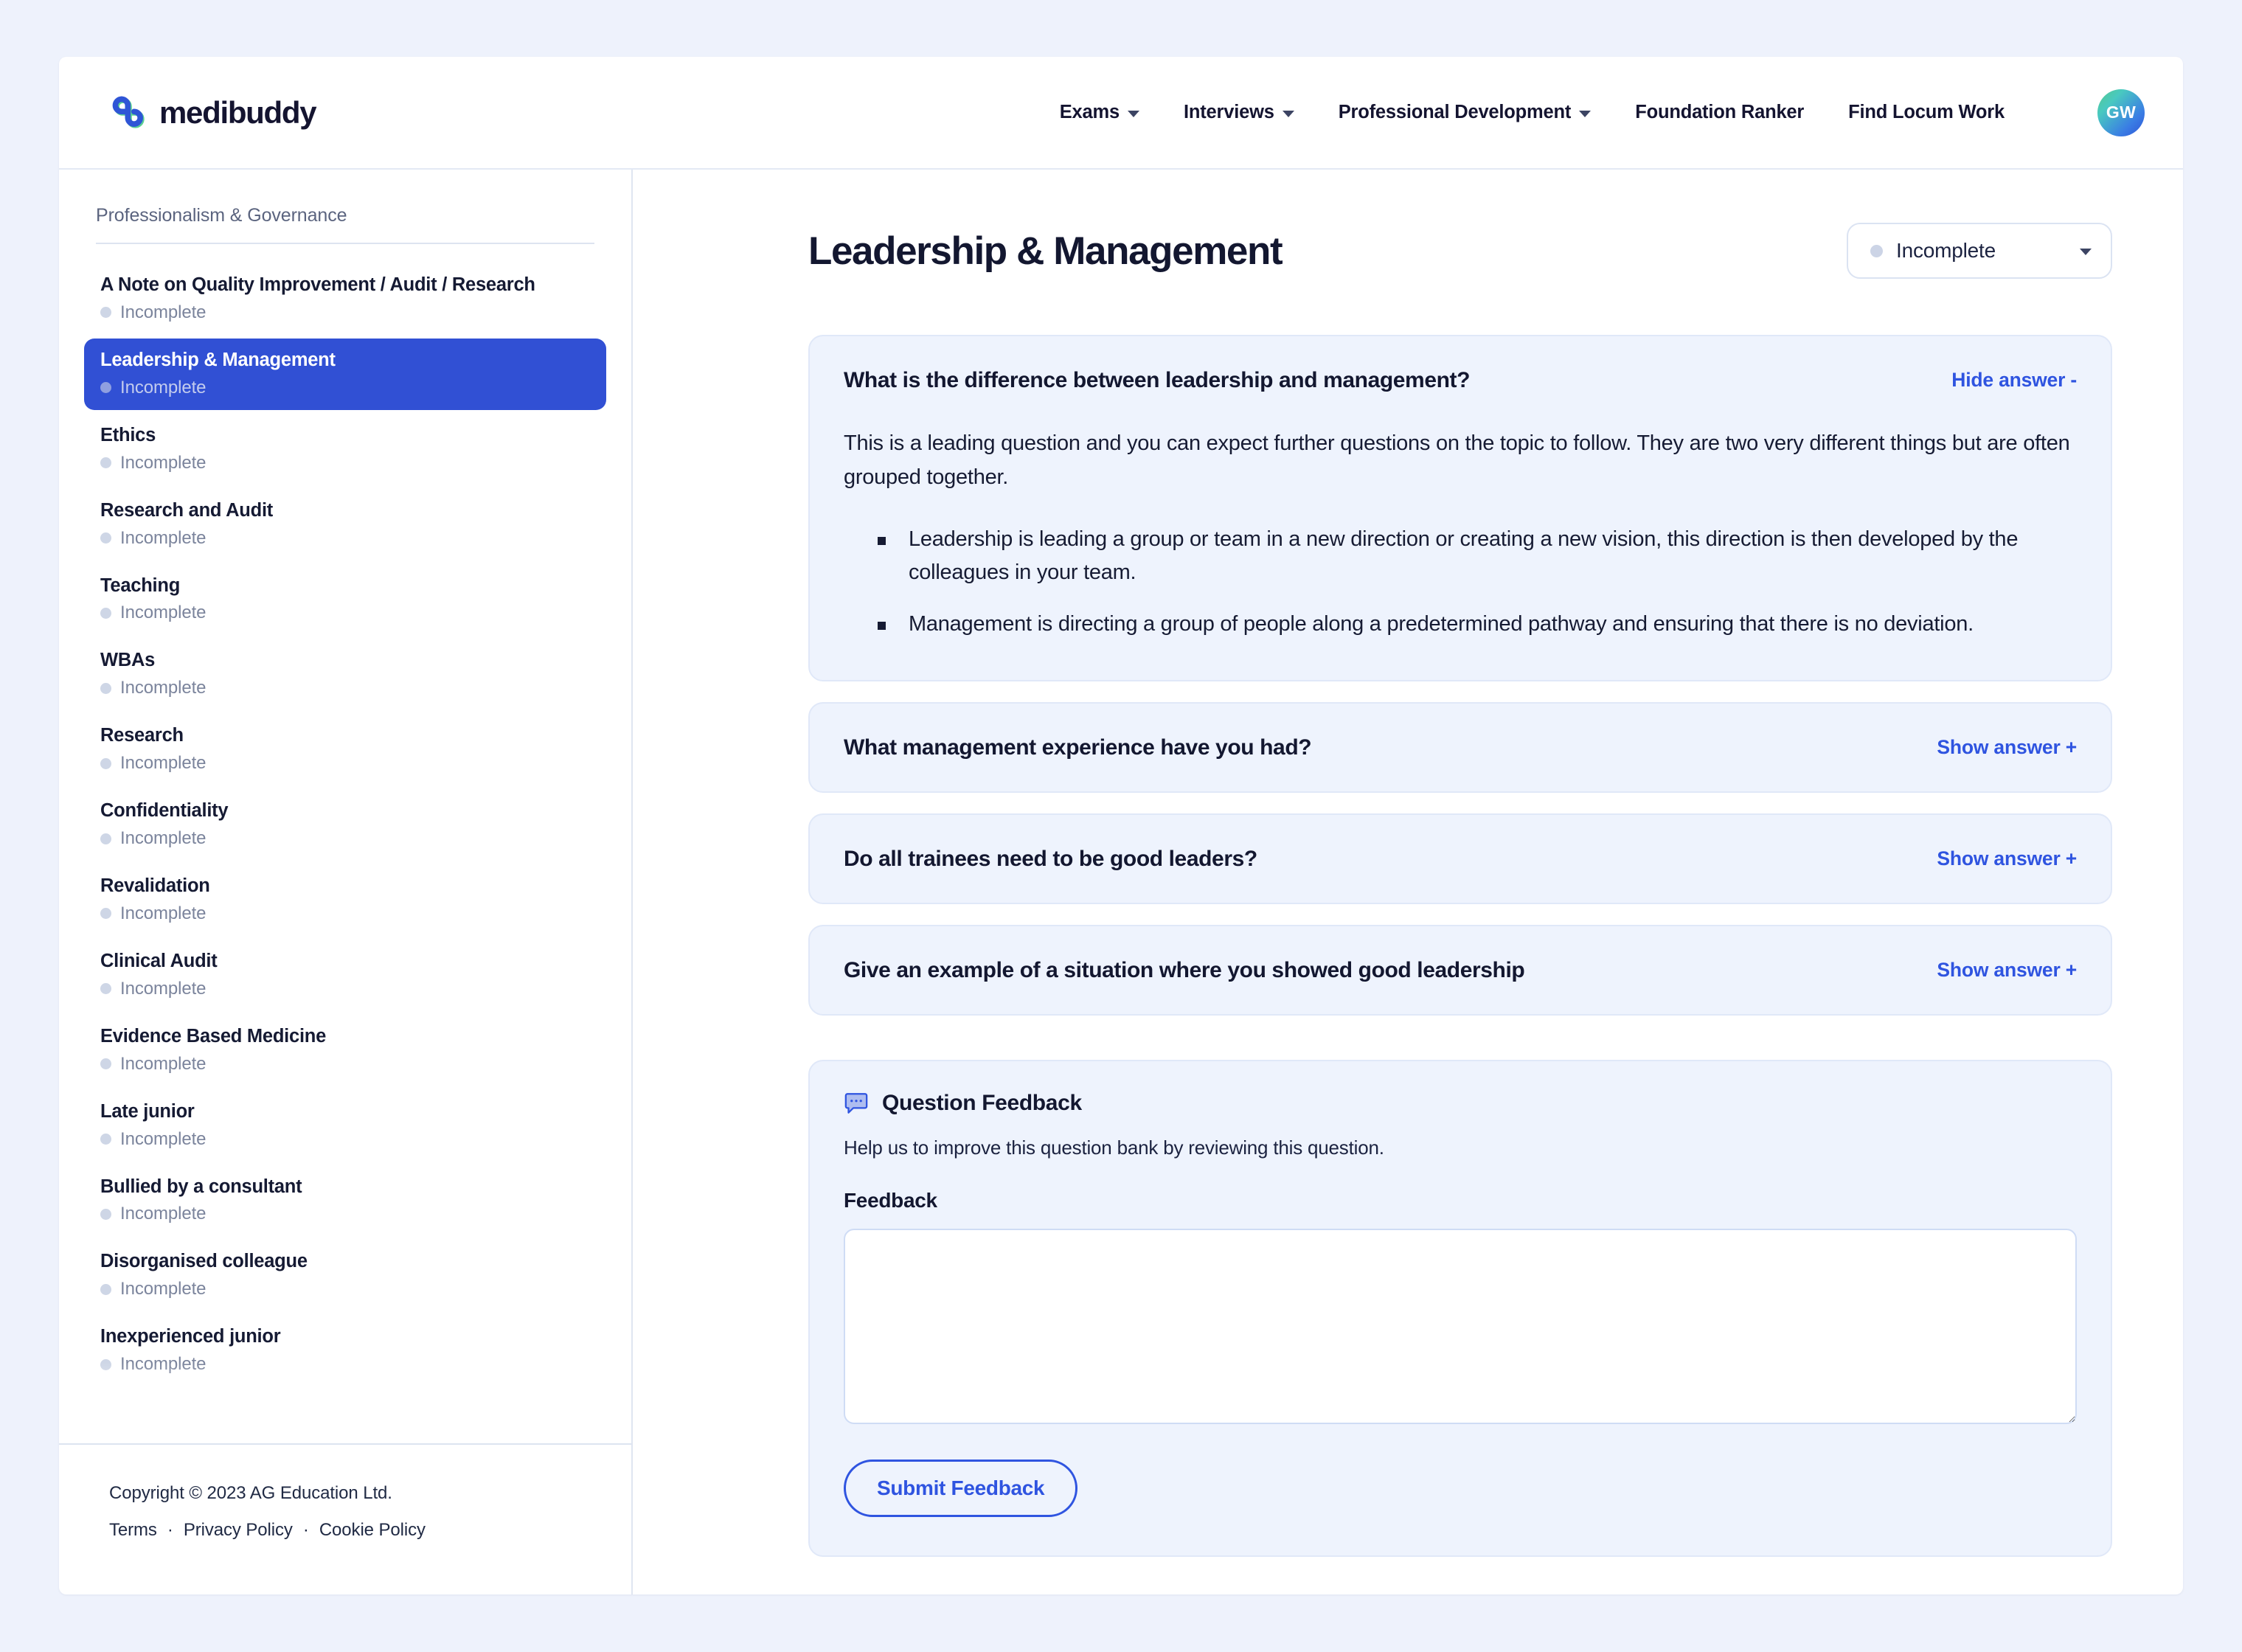 The image size is (2242, 1652). Describe the element at coordinates (345, 975) in the screenshot. I see `sidebar-item-clinical-audit: Clinical Audit Incomplete` at that location.